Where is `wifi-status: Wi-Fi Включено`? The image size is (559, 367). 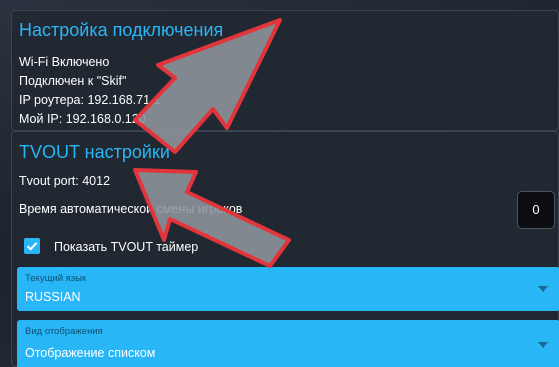 wifi-status: Wi-Fi Включено is located at coordinates (64, 62).